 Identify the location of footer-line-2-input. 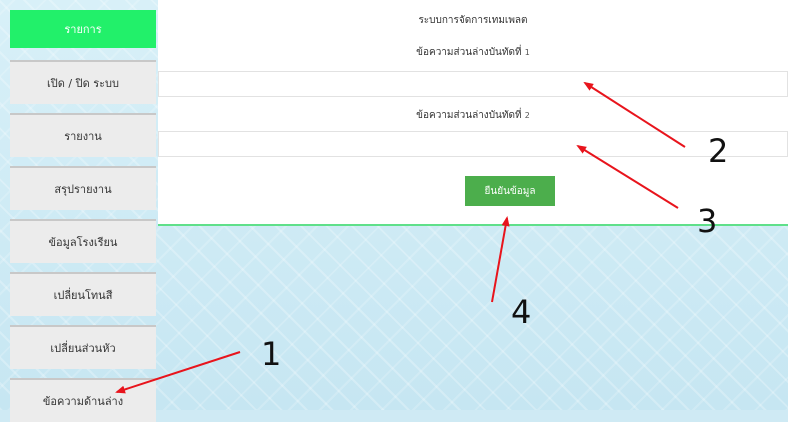
(473, 144).